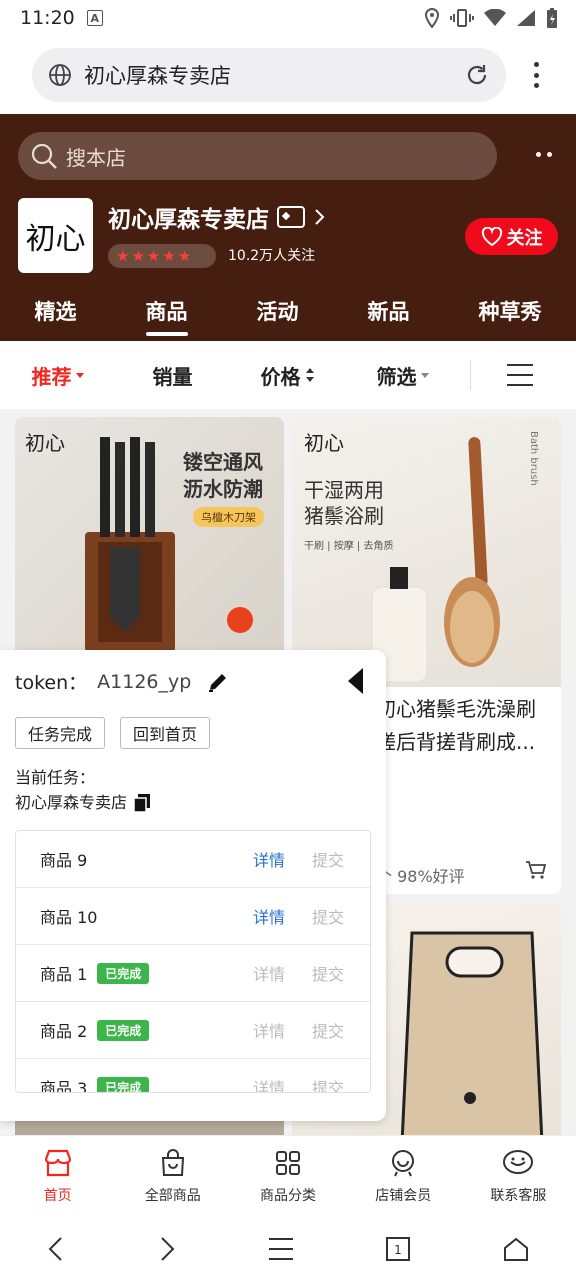 This screenshot has width=576, height=1280. What do you see at coordinates (56, 313) in the screenshot?
I see `tab-featured: 精选` at bounding box center [56, 313].